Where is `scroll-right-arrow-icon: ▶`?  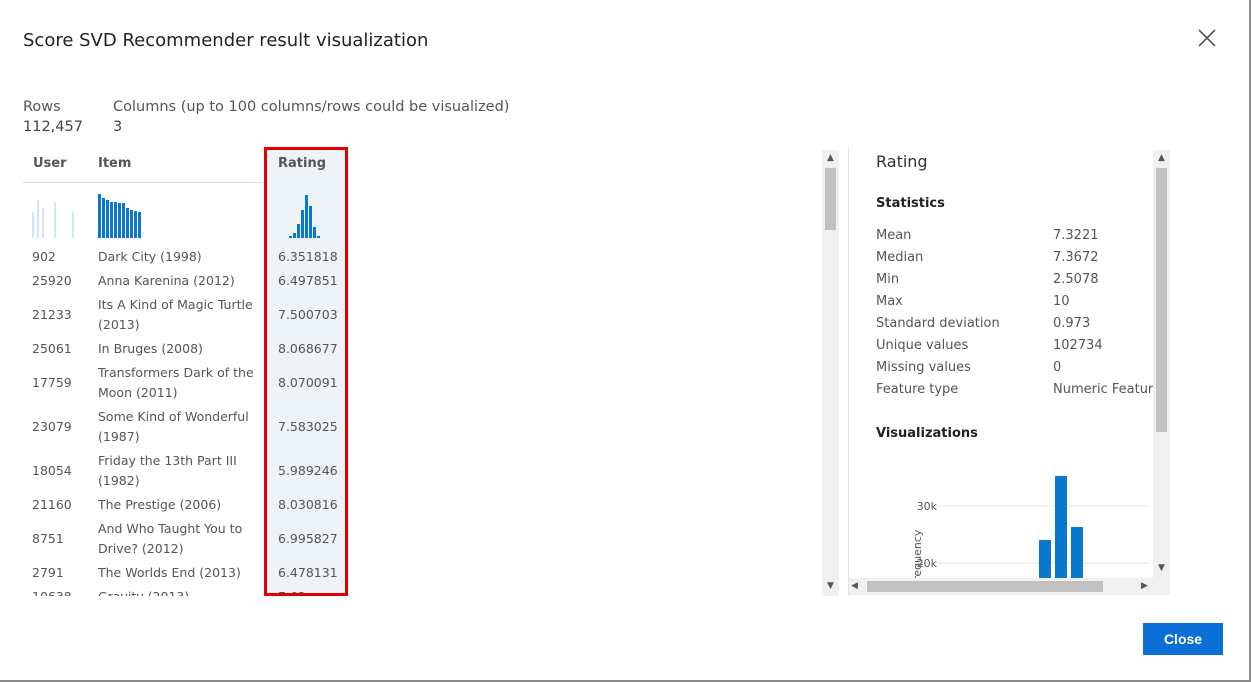
scroll-right-arrow-icon: ▶ is located at coordinates (1144, 586).